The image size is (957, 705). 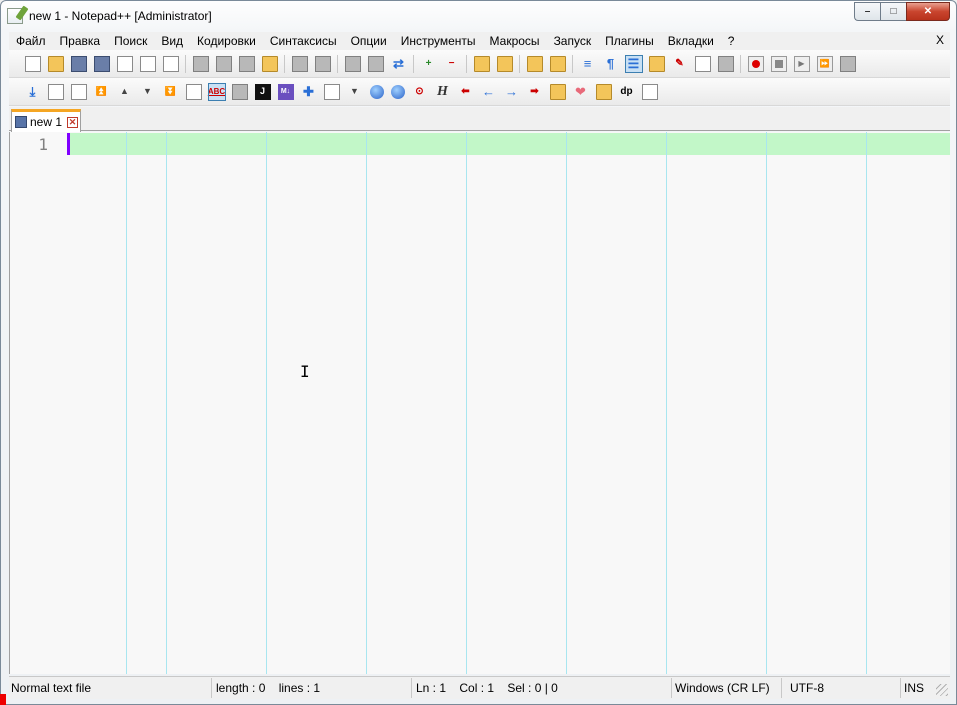 What do you see at coordinates (375, 63) in the screenshot?
I see `binoculars-icon` at bounding box center [375, 63].